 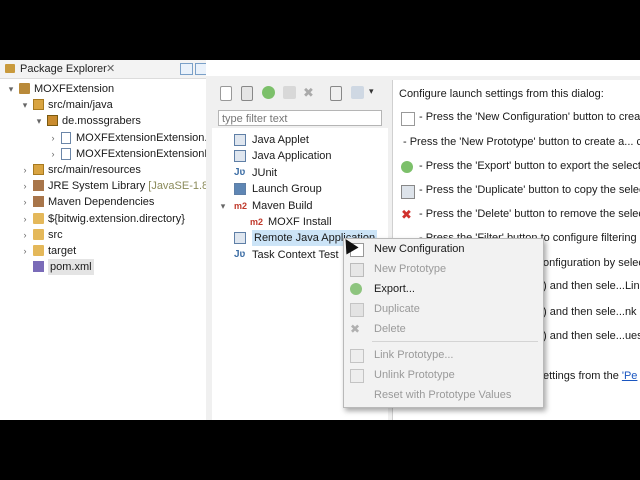 I want to click on package-tree-label: MOXFExtensionExtension.j, so click(x=143, y=137).